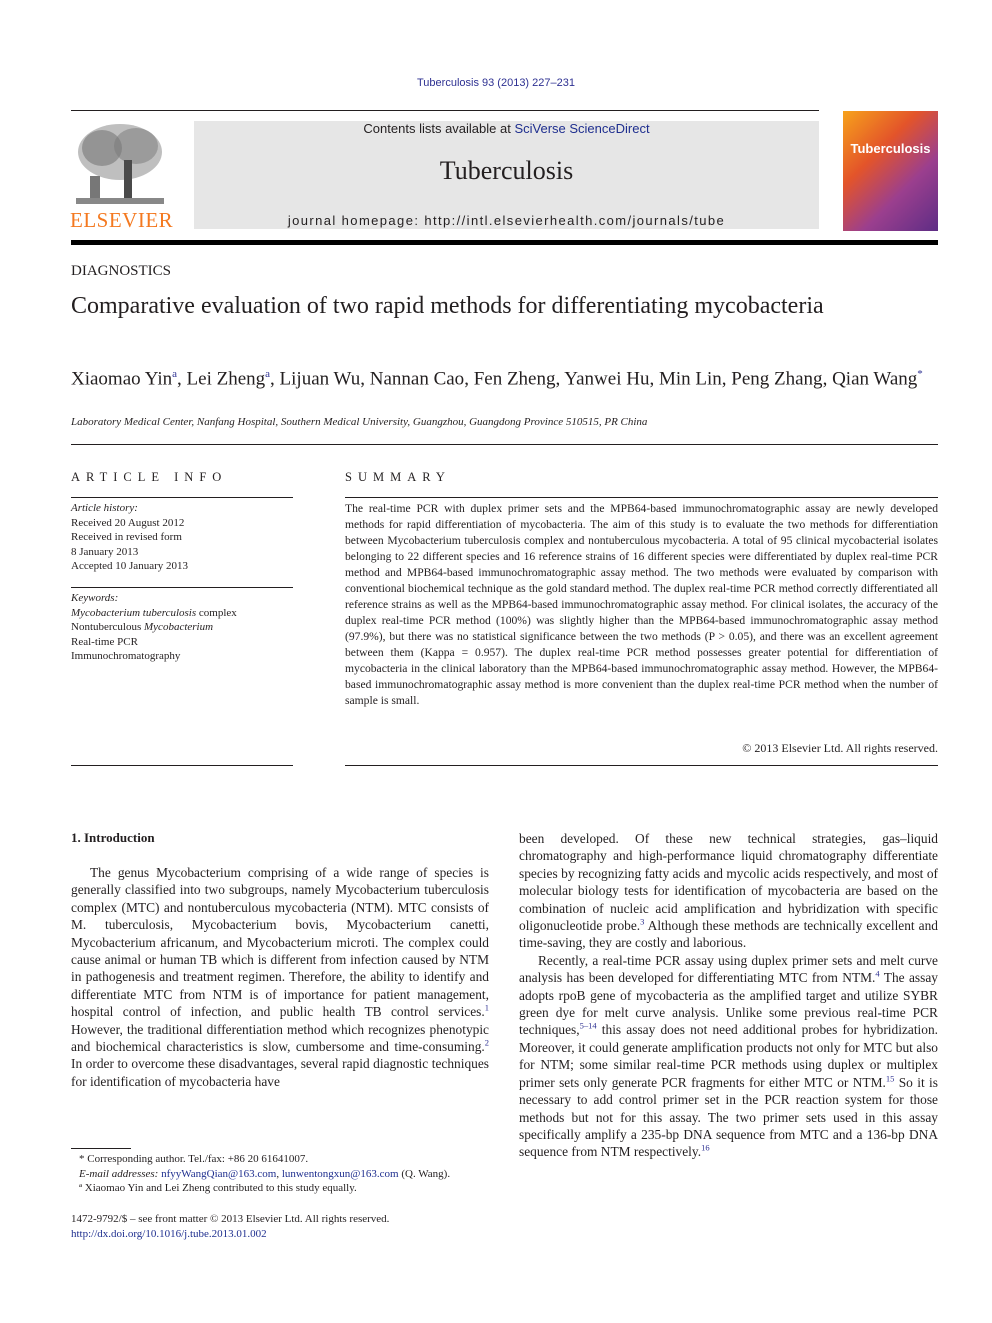  Describe the element at coordinates (504, 444) in the screenshot. I see `affiliation-divider` at that location.